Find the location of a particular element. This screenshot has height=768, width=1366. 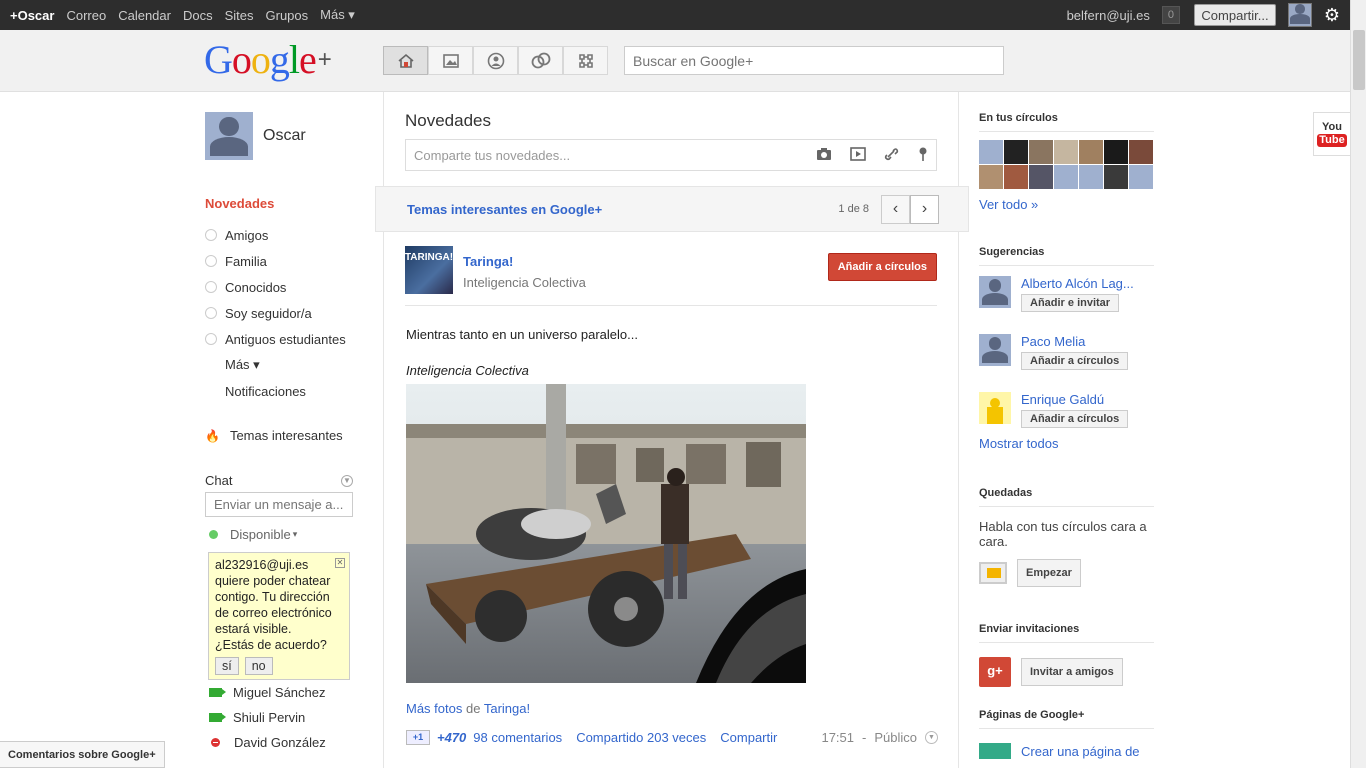

chat-contact: David González is located at coordinates (285, 742).